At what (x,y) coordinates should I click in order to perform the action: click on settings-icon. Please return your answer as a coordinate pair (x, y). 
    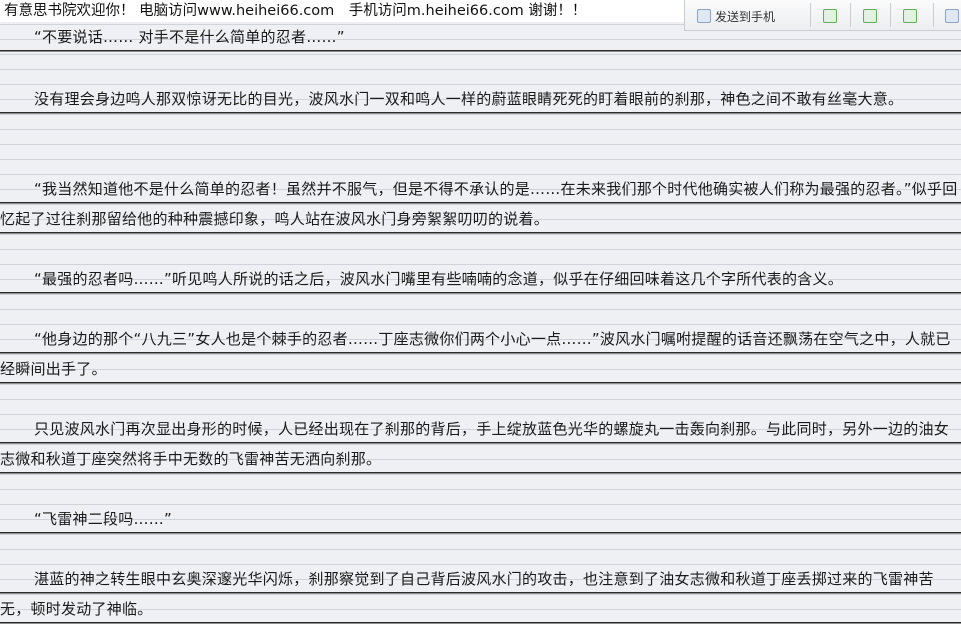
    Looking at the image, I should click on (910, 16).